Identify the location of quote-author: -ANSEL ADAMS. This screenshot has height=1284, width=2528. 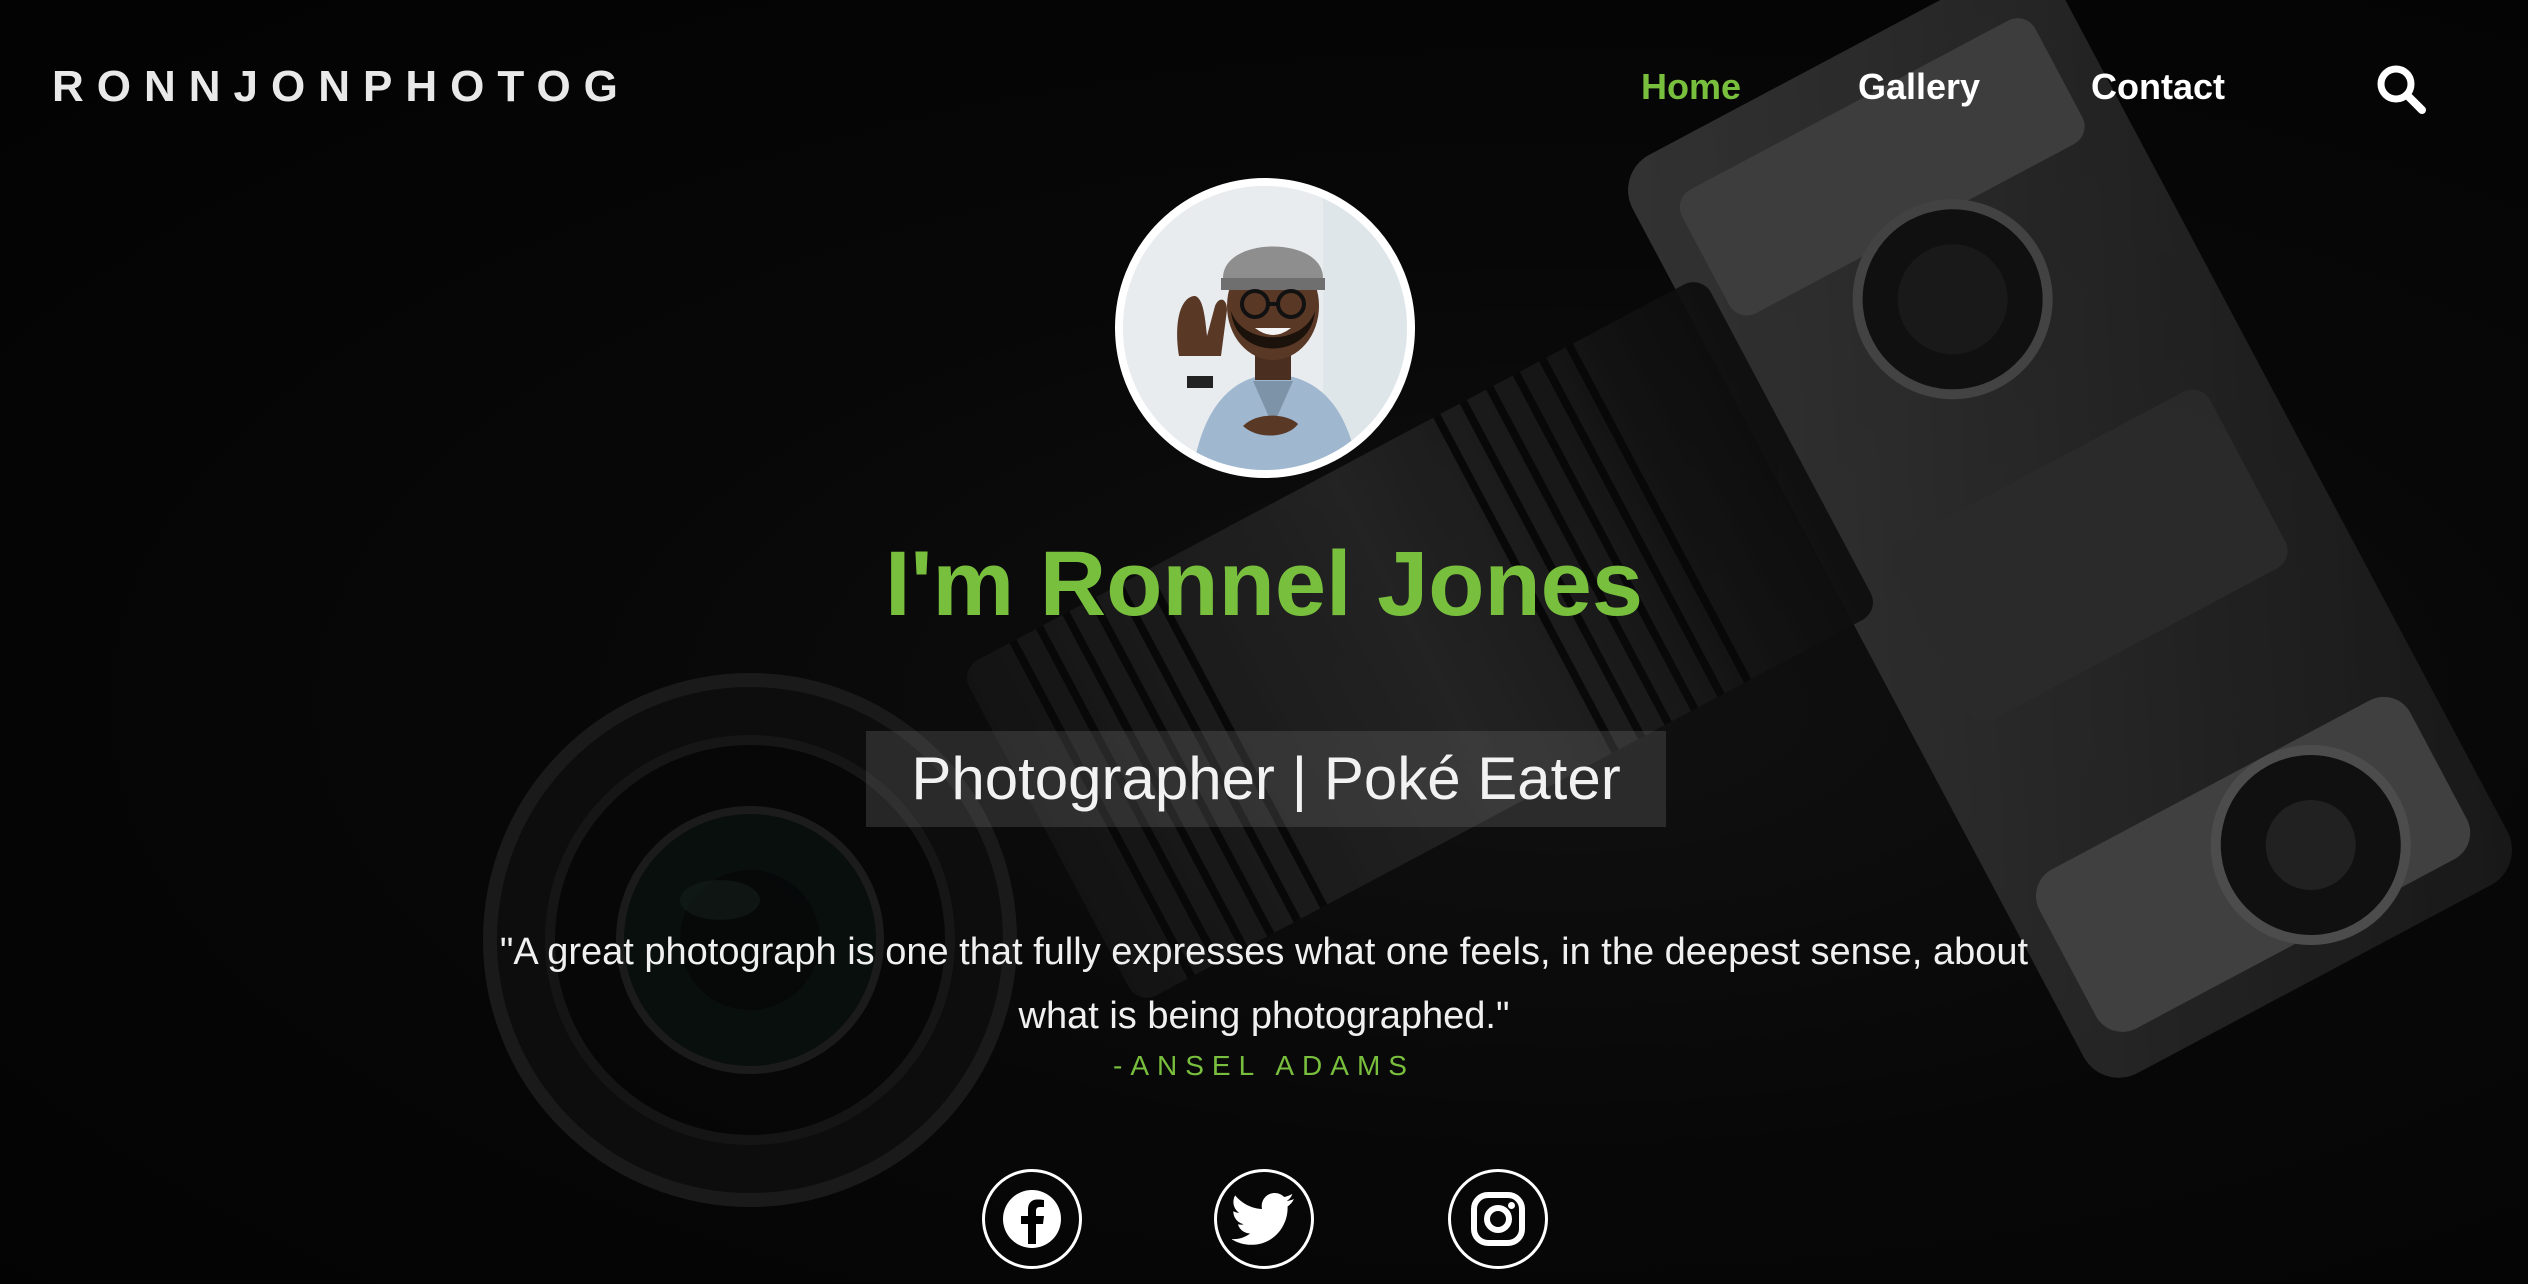
(1264, 1065).